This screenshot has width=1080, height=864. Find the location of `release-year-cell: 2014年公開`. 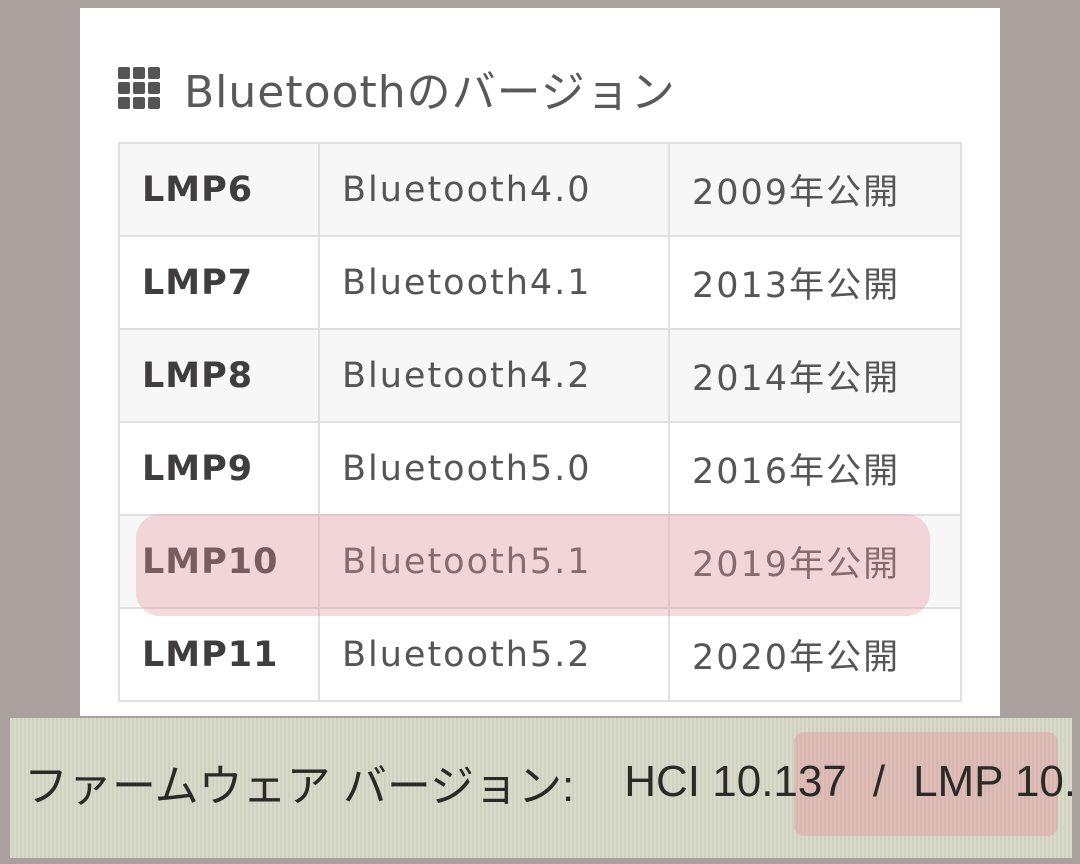

release-year-cell: 2014年公開 is located at coordinates (815, 375).